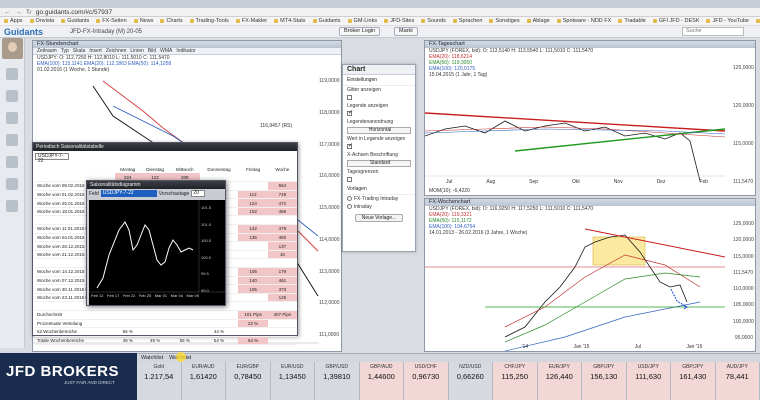  I want to click on legend-order-select: Horizontal, so click(379, 130).